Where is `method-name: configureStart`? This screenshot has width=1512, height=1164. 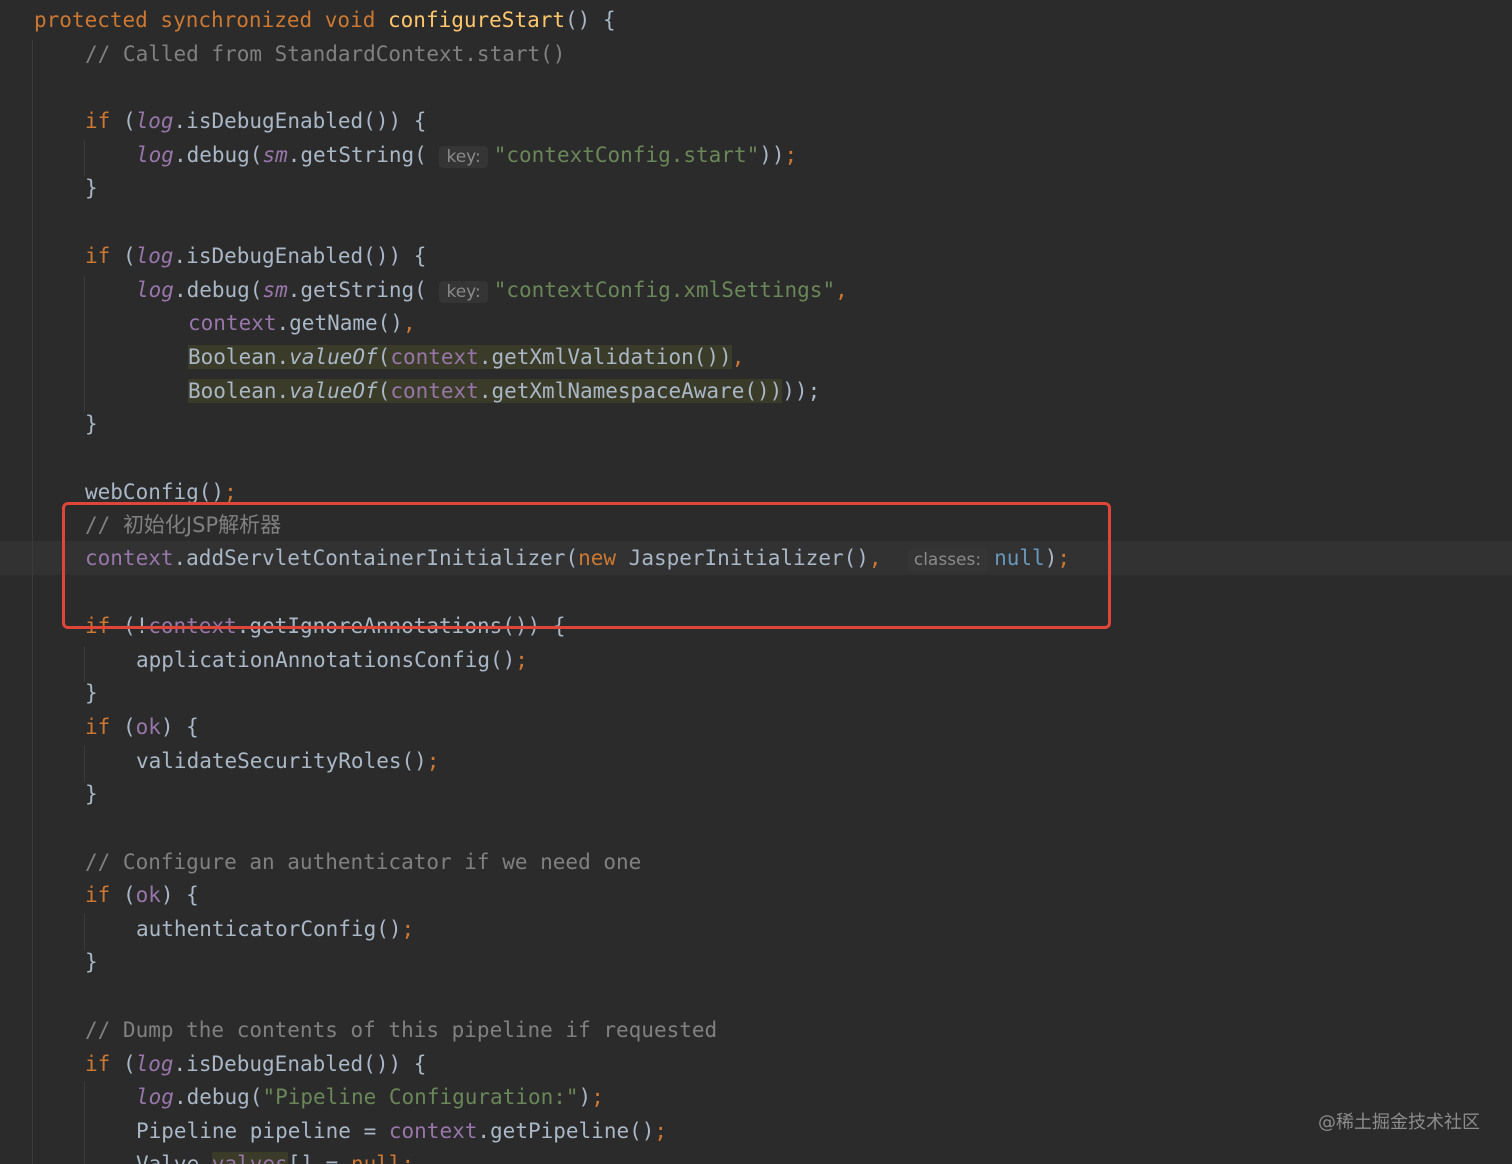 method-name: configureStart is located at coordinates (477, 20).